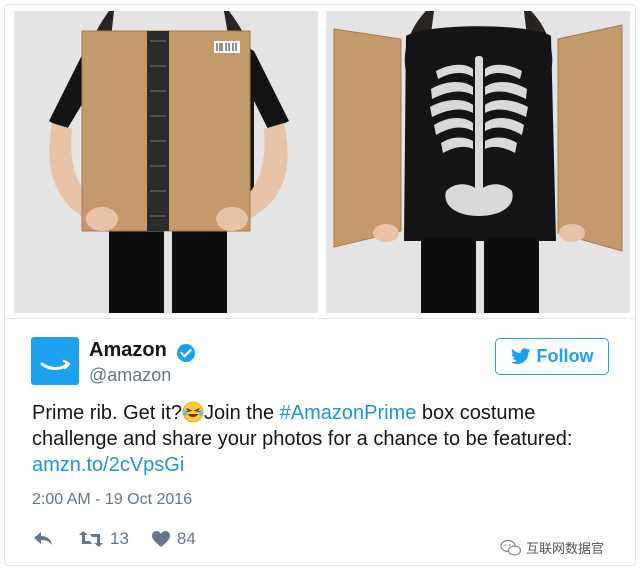 This screenshot has width=640, height=570. I want to click on wechat-icon, so click(511, 547).